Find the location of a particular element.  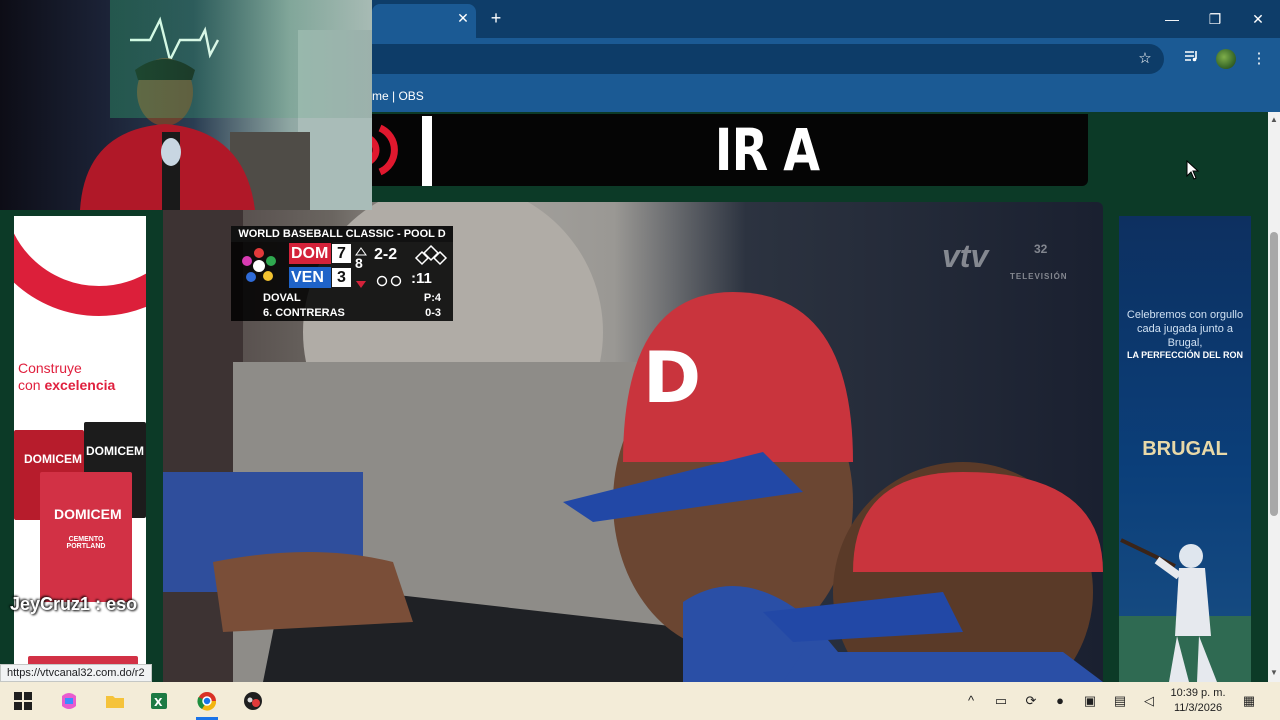

pitcher-stat: P:4 is located at coordinates (432, 298).